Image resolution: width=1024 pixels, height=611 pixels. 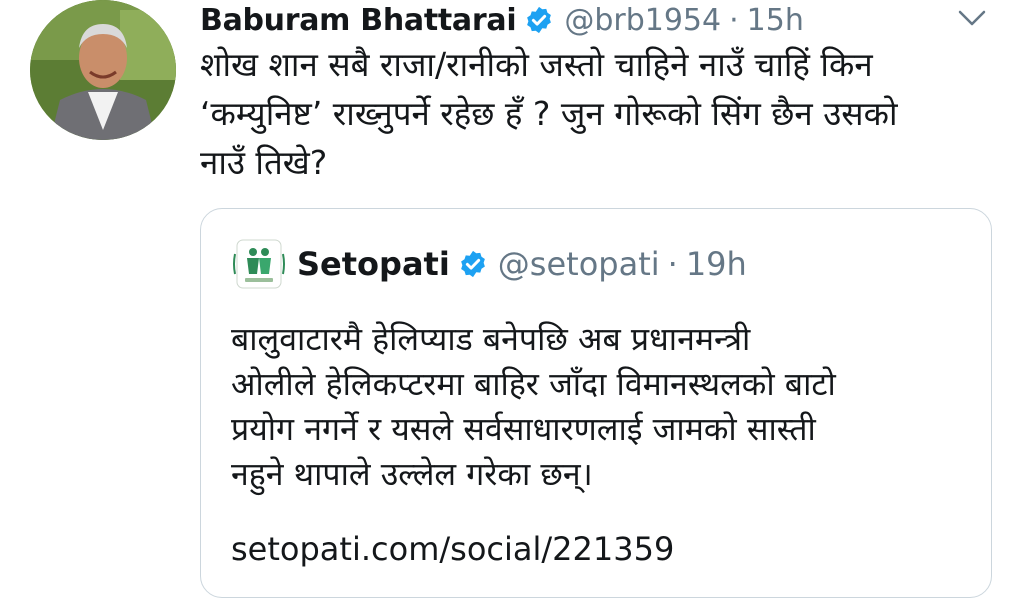 I want to click on quoted-tweet-timestamp: 19h, so click(x=716, y=264).